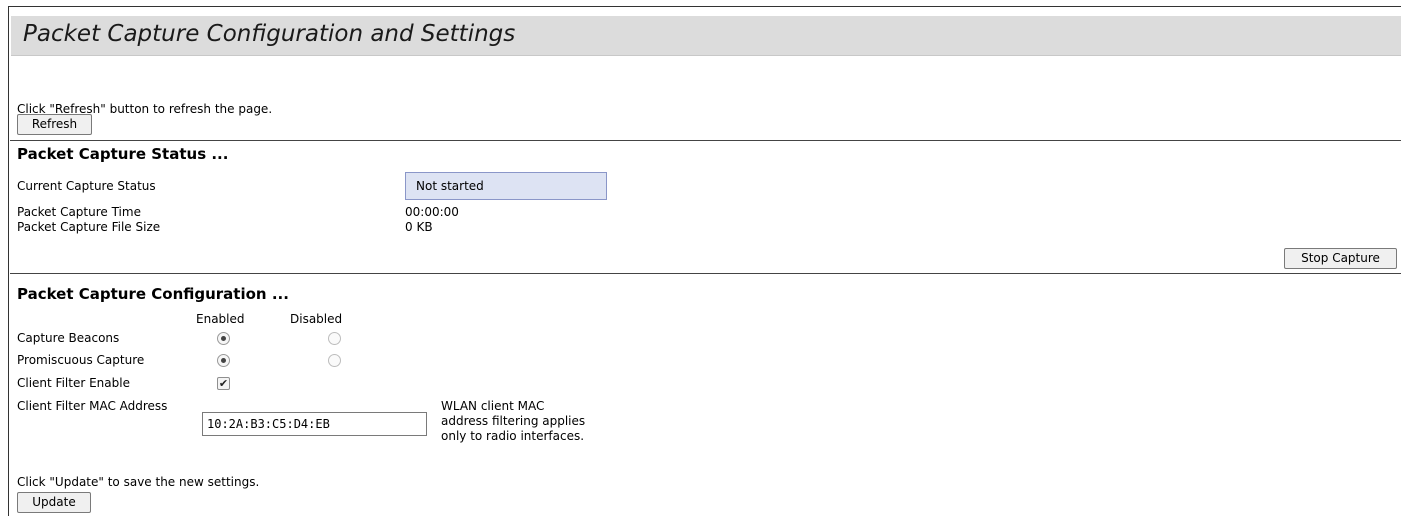 The width and height of the screenshot is (1401, 516). Describe the element at coordinates (334, 338) in the screenshot. I see `capture-beacons-disabled-radio` at that location.